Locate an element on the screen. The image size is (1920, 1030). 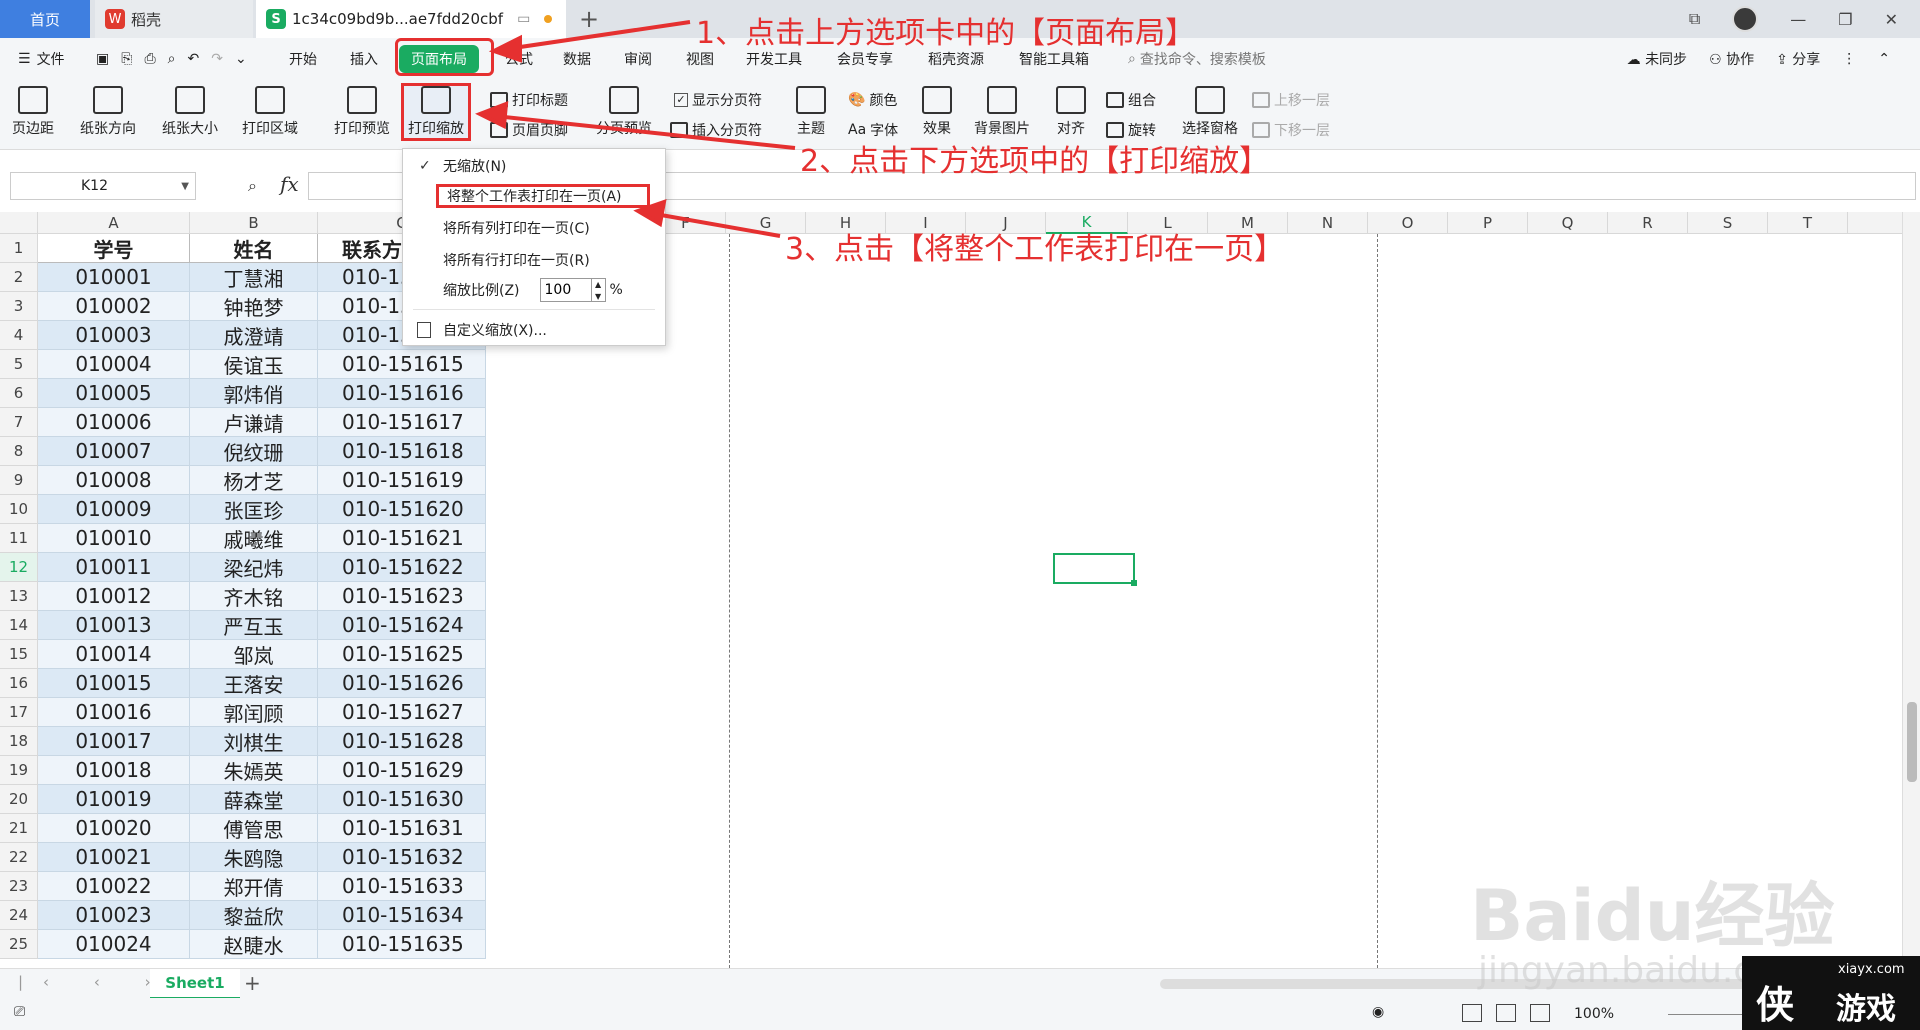
row-header: 11 is located at coordinates (18, 538).